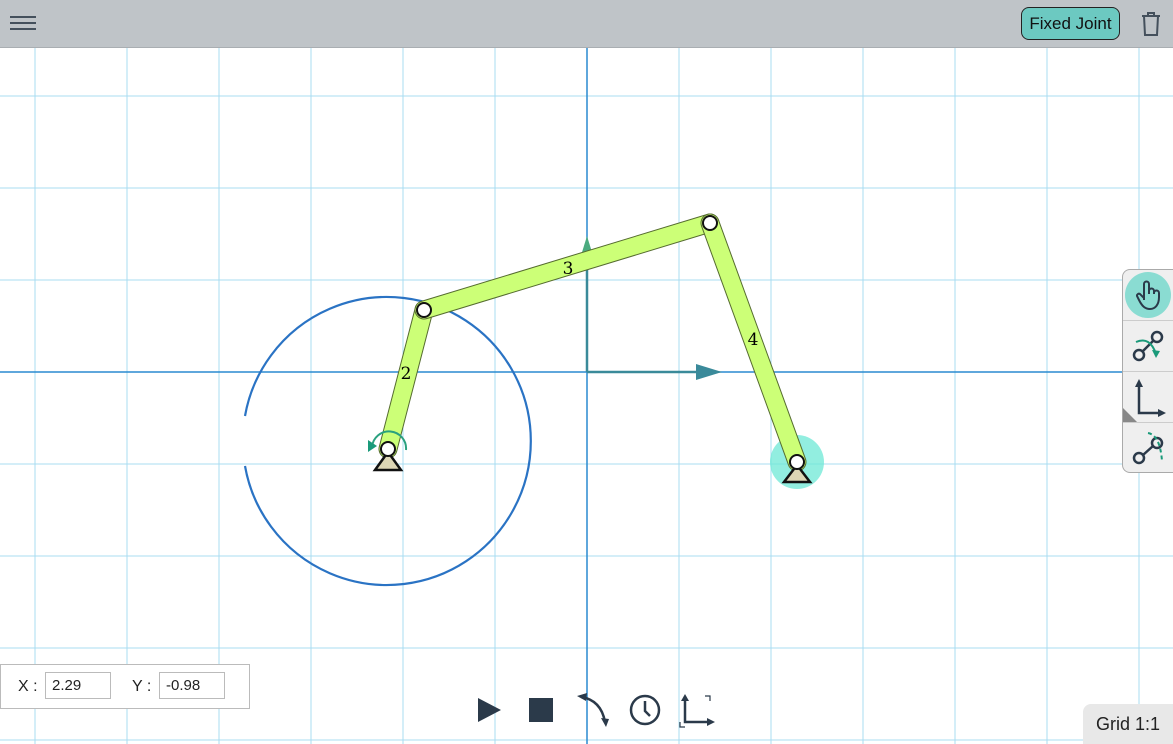  I want to click on axes-origin-icon, so click(697, 711).